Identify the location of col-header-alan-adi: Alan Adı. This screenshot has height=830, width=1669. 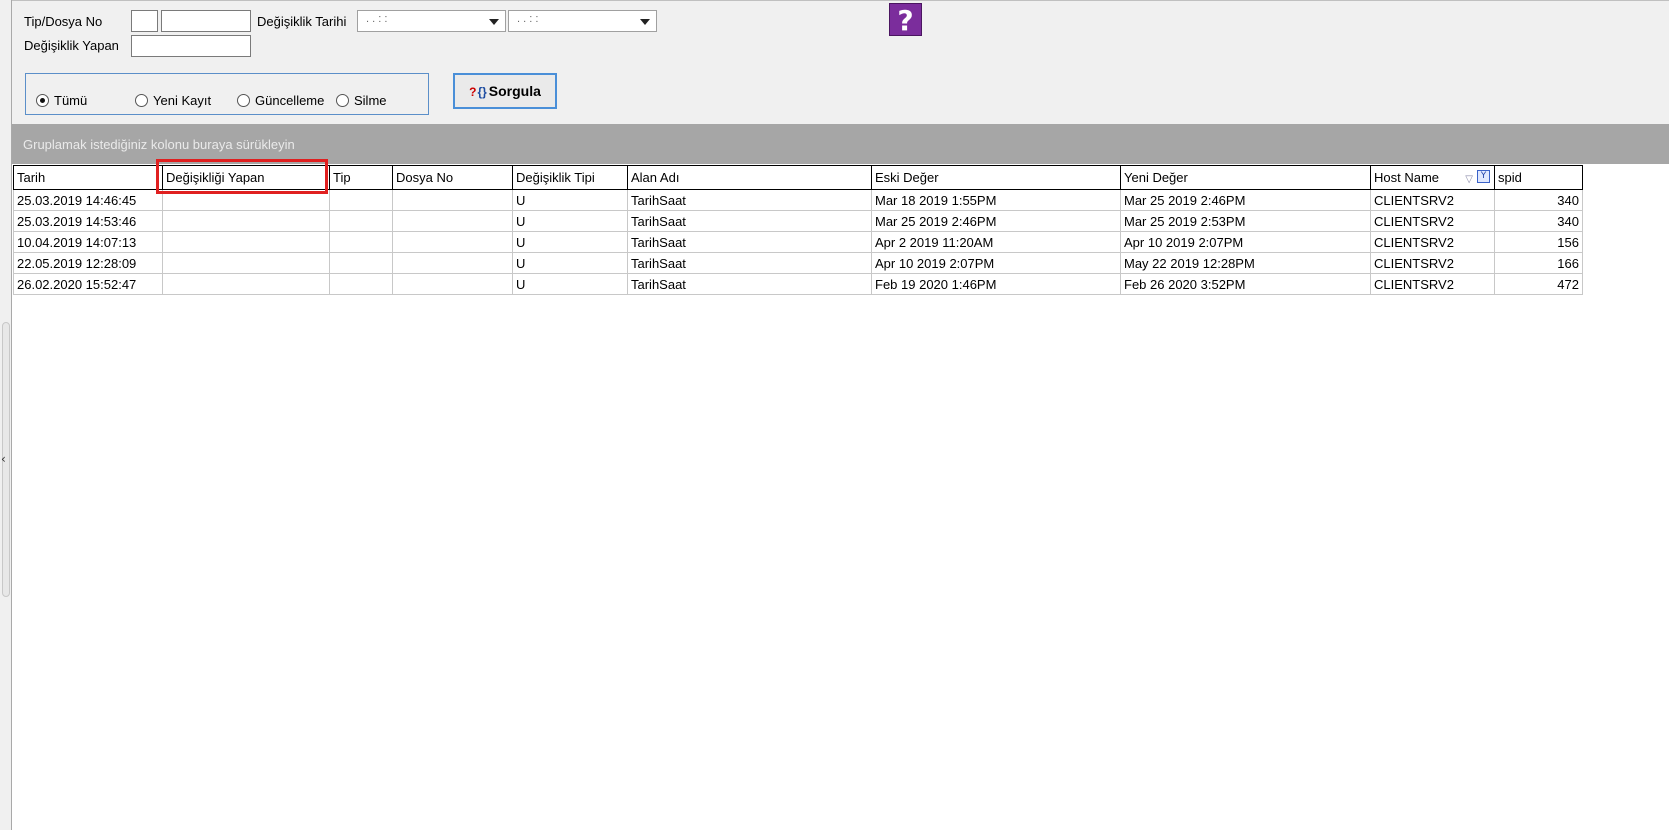
(749, 177).